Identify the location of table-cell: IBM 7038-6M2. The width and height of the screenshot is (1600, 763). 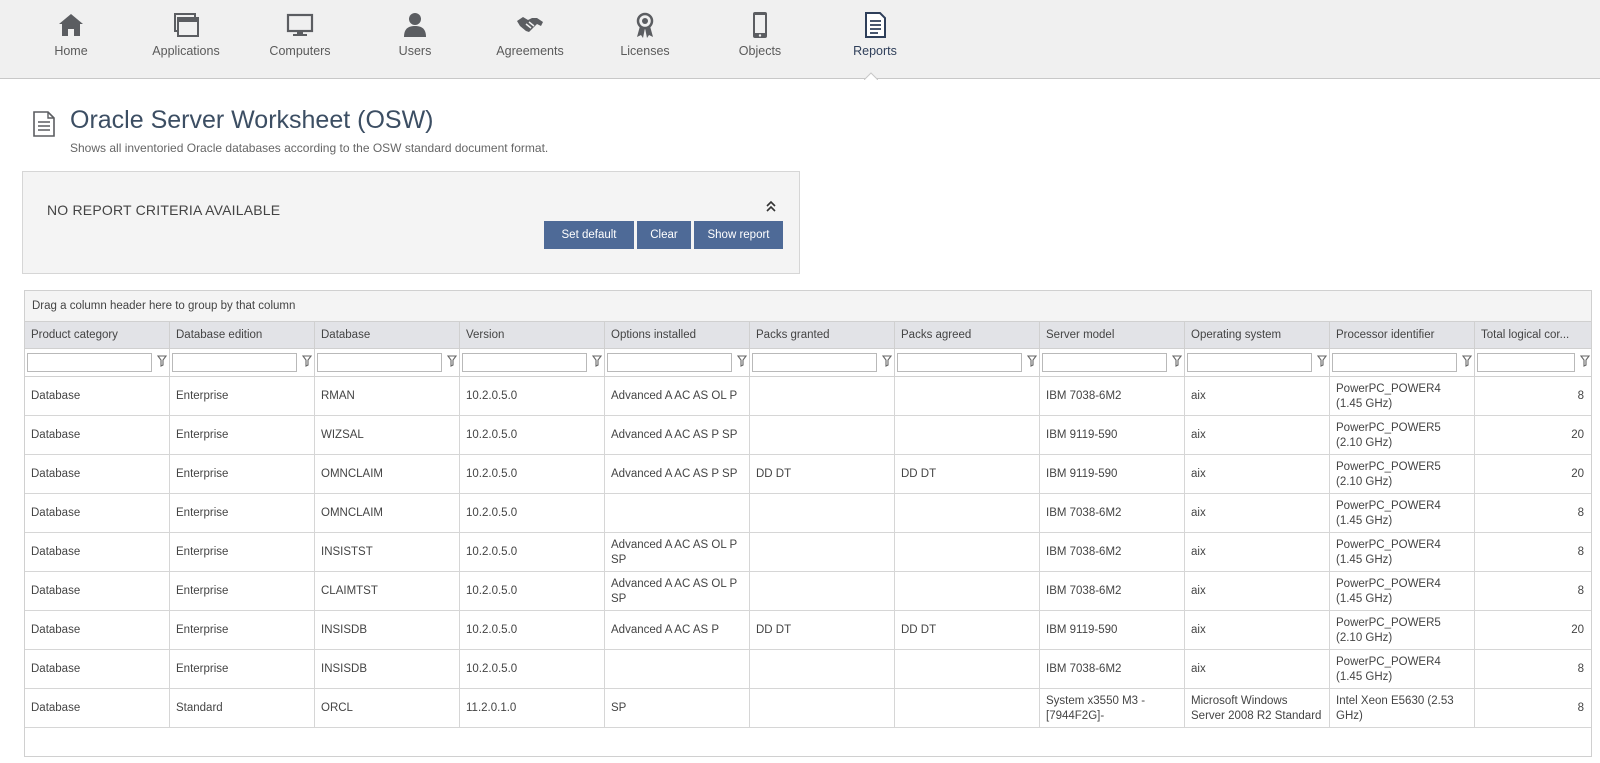
(1112, 513).